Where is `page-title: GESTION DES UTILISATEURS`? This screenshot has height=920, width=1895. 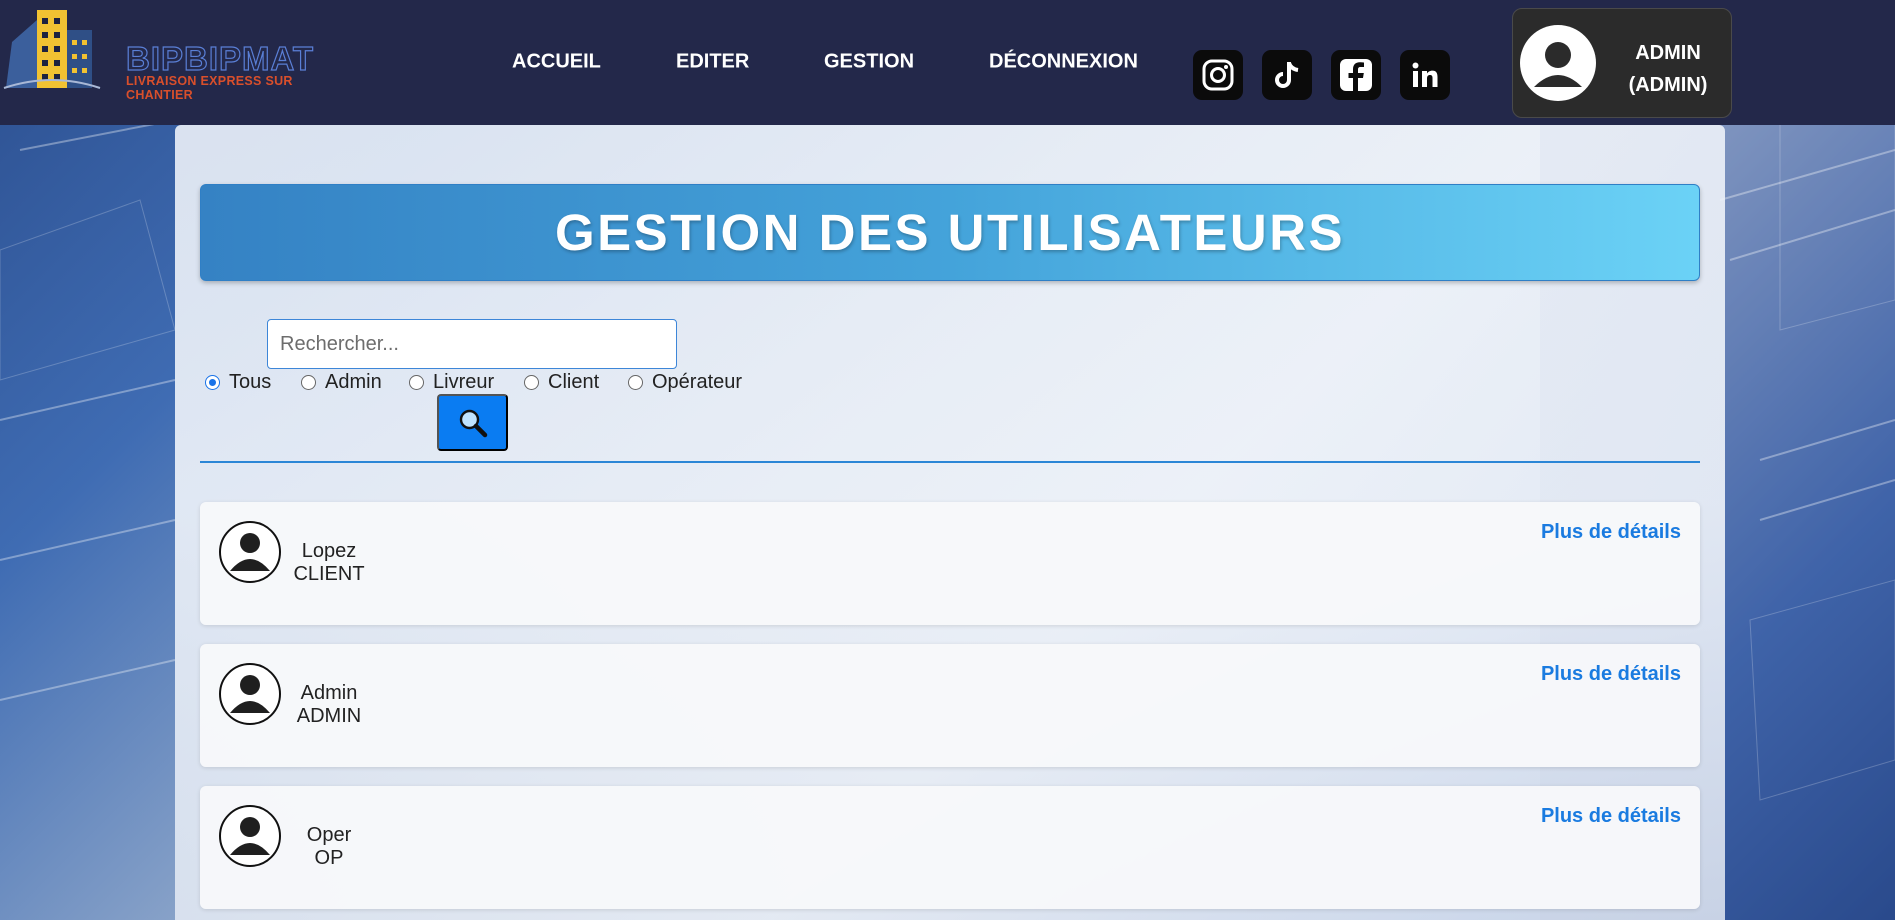
page-title: GESTION DES UTILISATEURS is located at coordinates (950, 232).